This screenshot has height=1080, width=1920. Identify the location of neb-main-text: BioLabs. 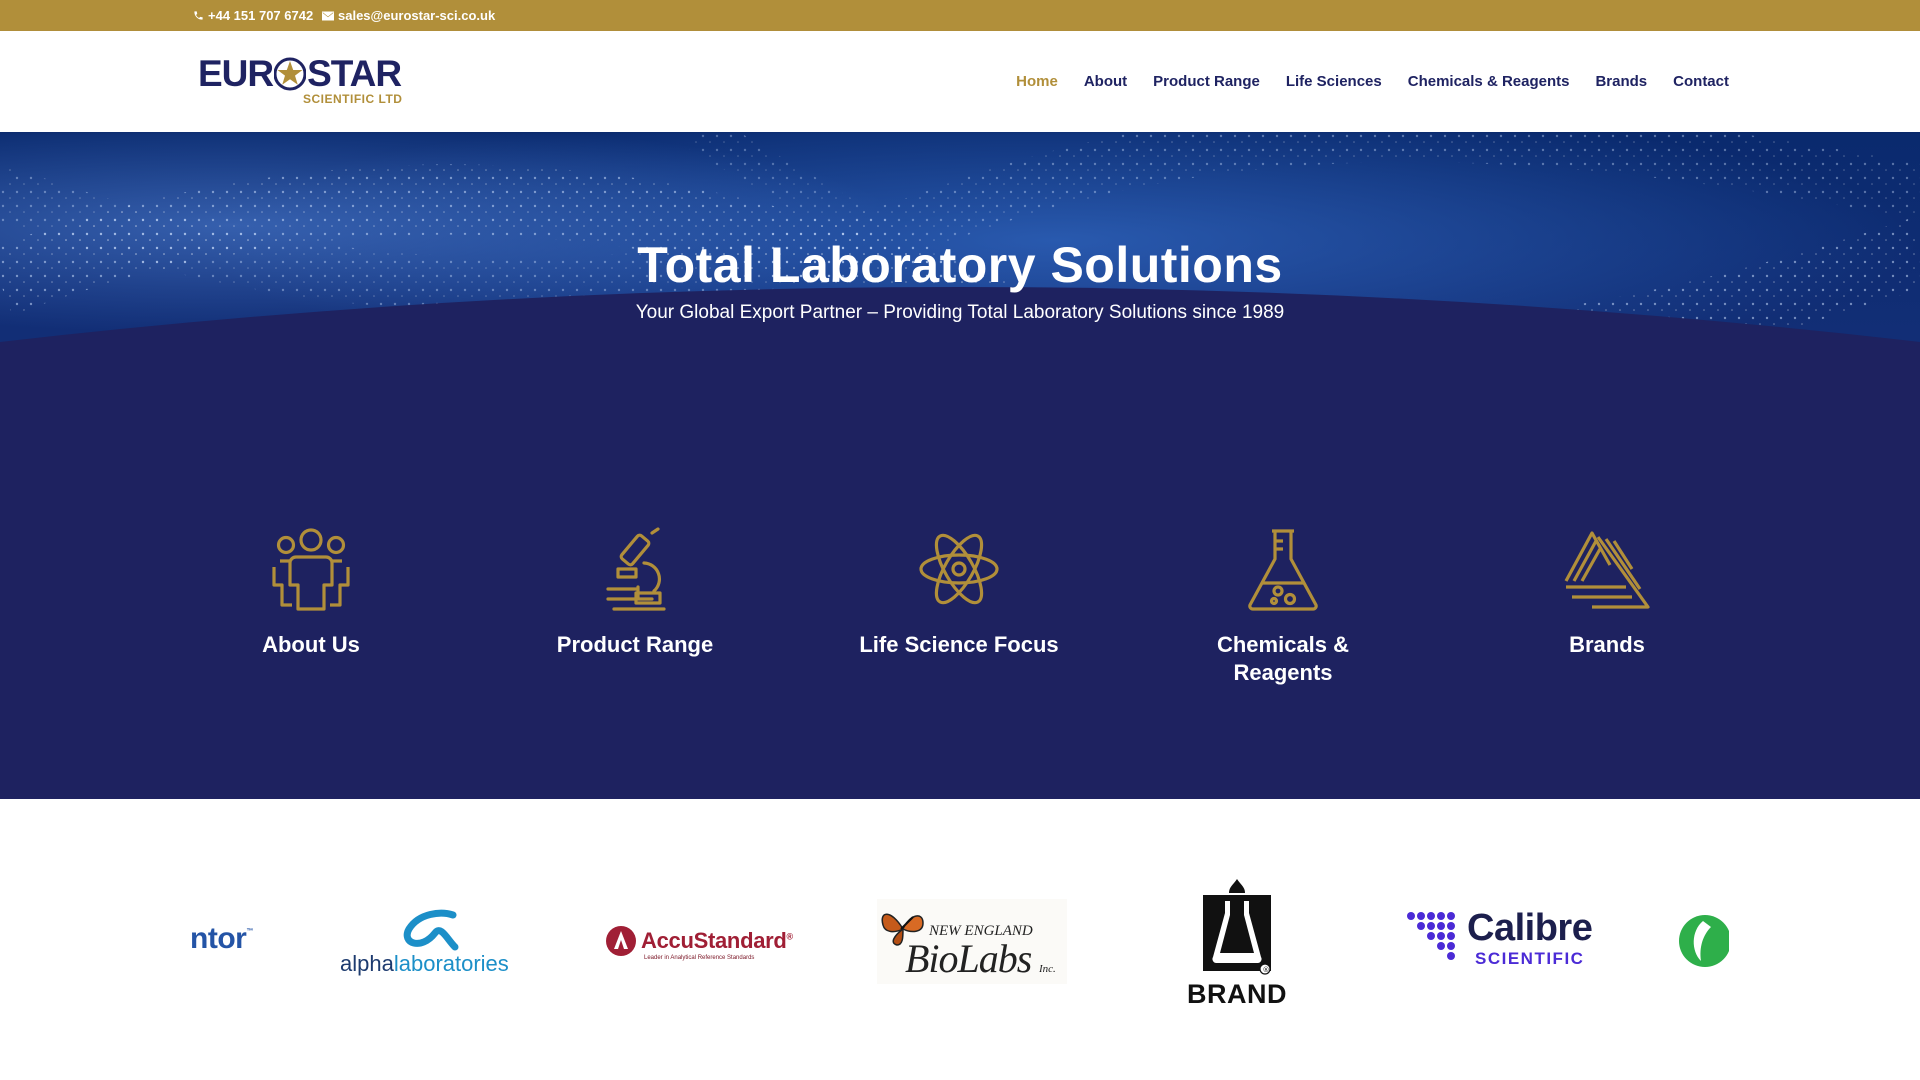
(968, 958).